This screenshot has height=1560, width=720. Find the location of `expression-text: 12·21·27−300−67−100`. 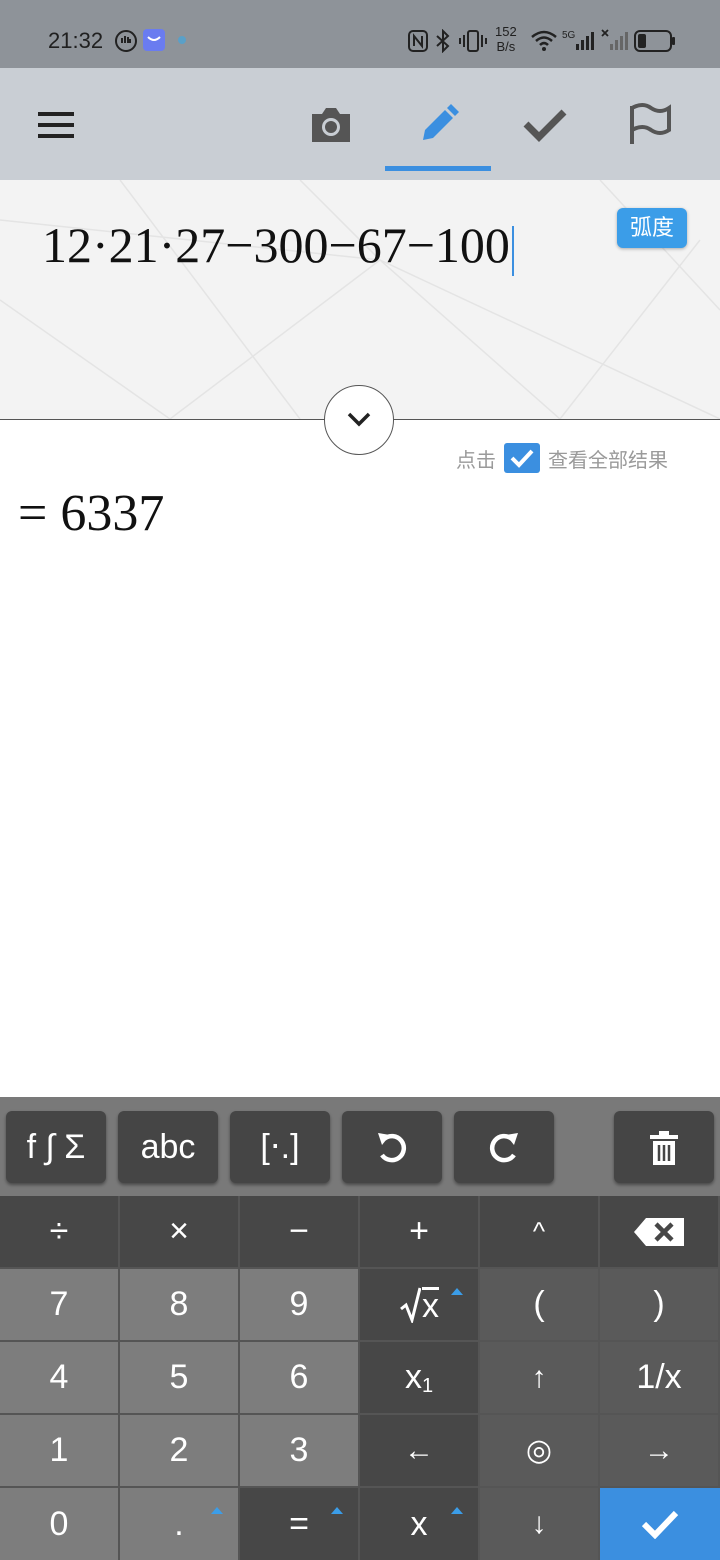

expression-text: 12·21·27−300−67−100 is located at coordinates (276, 245).